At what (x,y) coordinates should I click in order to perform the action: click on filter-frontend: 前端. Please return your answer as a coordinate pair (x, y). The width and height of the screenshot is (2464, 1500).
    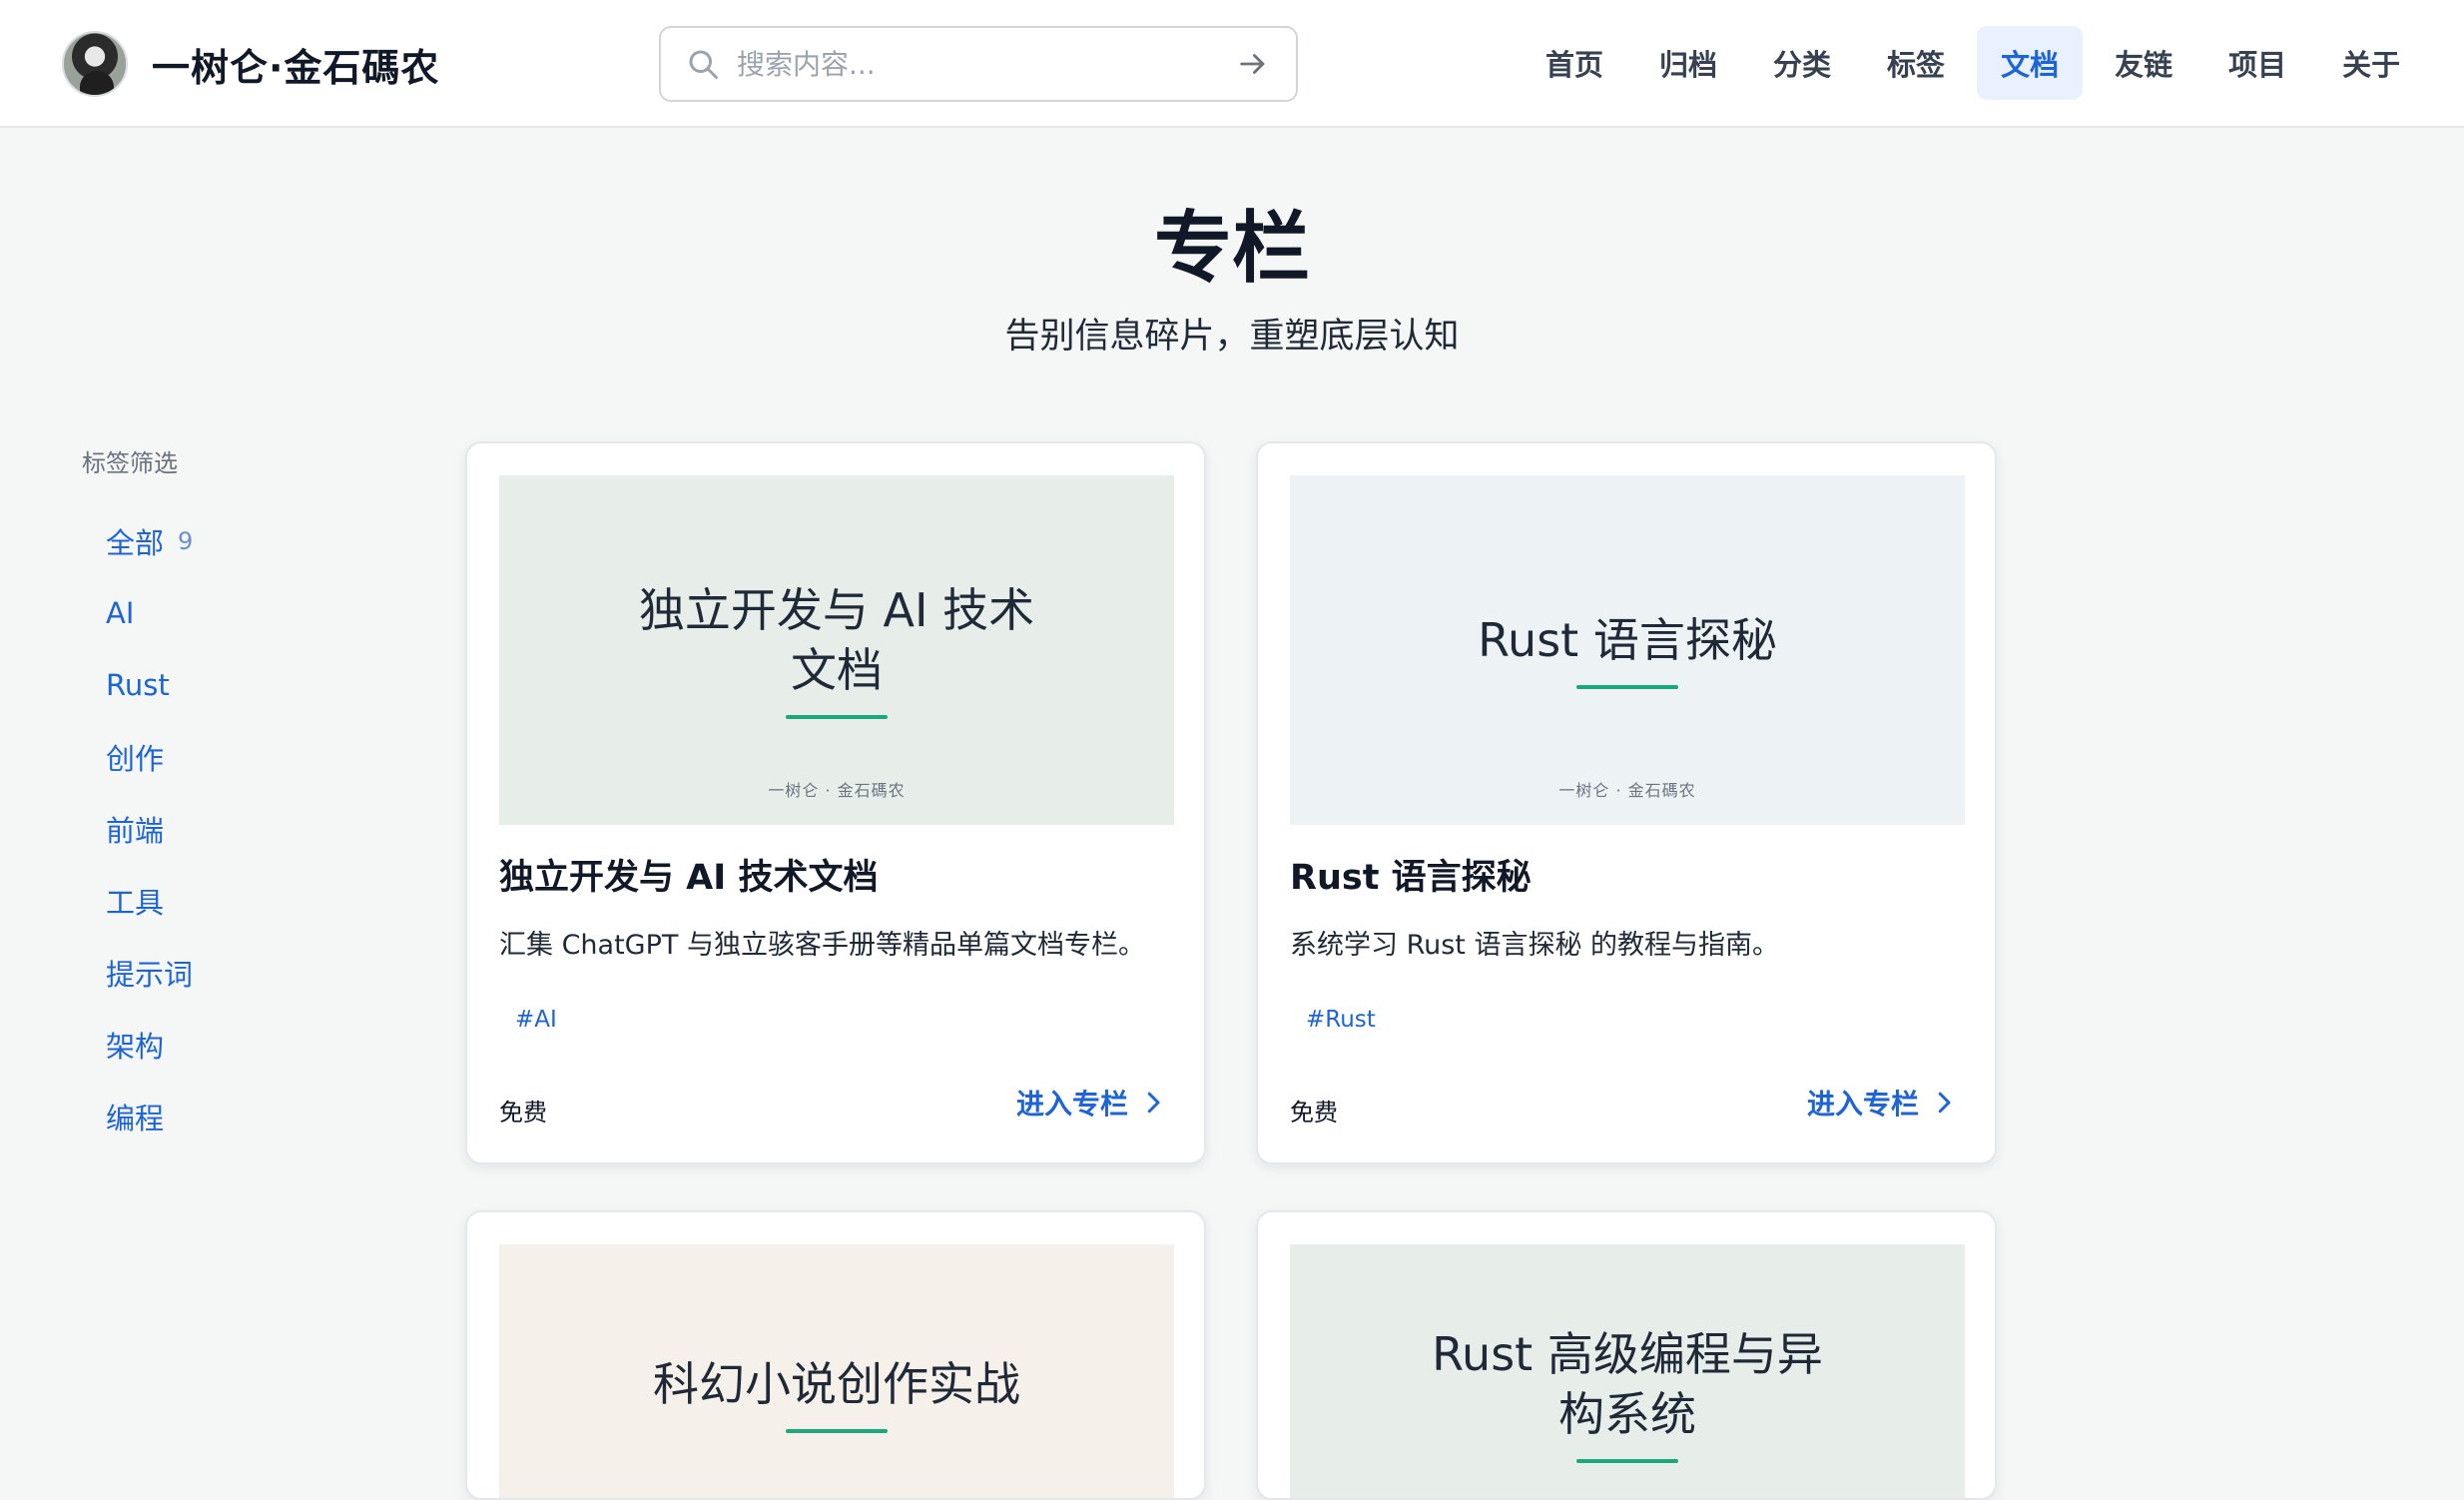
    Looking at the image, I should click on (149, 829).